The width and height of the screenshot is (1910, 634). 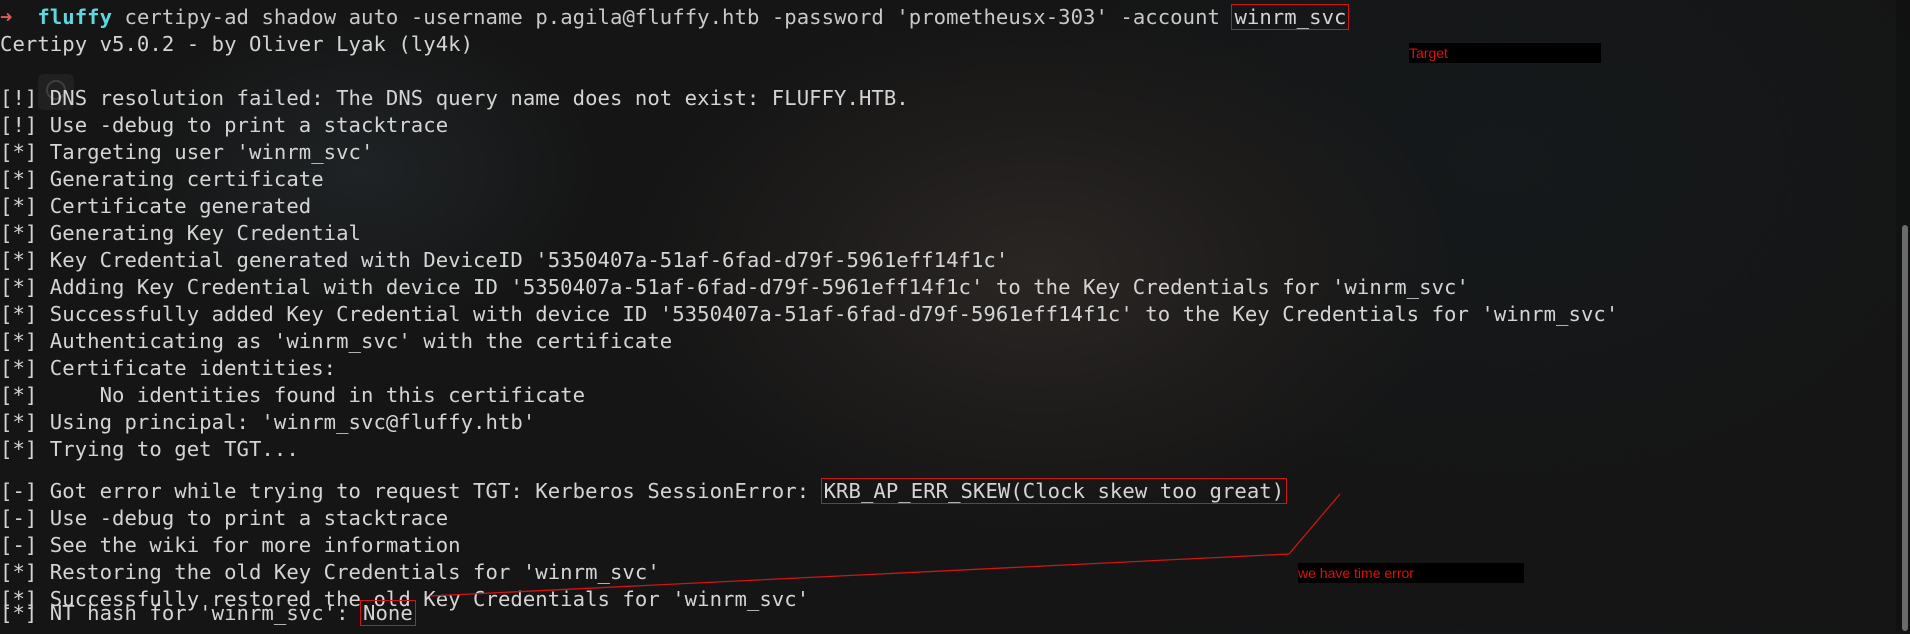 I want to click on annotation-time-error-label: we have time error, so click(x=1411, y=573).